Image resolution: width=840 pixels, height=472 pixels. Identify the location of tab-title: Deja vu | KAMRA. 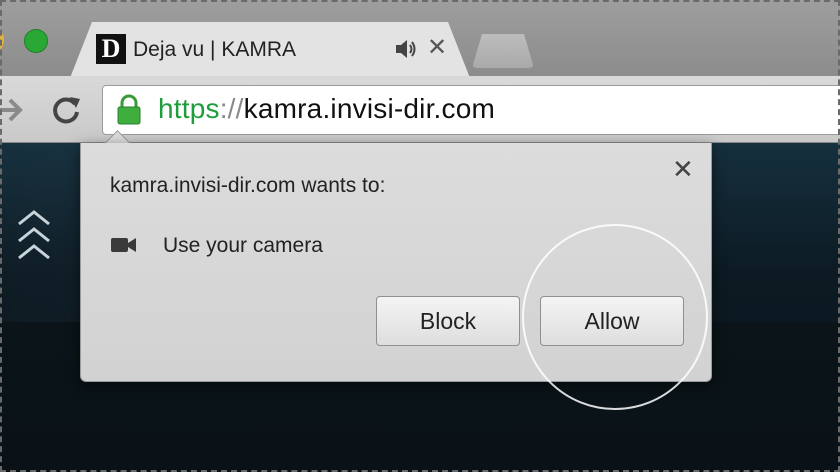
(215, 49).